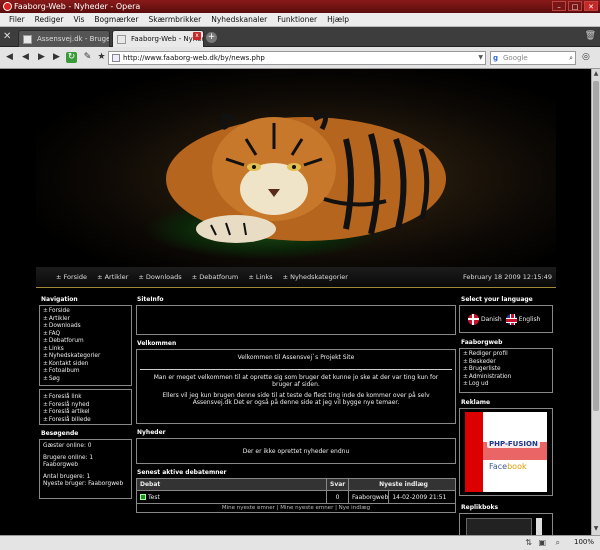 This screenshot has height=550, width=600. I want to click on fast-forward-icon: ▶, so click(56, 57).